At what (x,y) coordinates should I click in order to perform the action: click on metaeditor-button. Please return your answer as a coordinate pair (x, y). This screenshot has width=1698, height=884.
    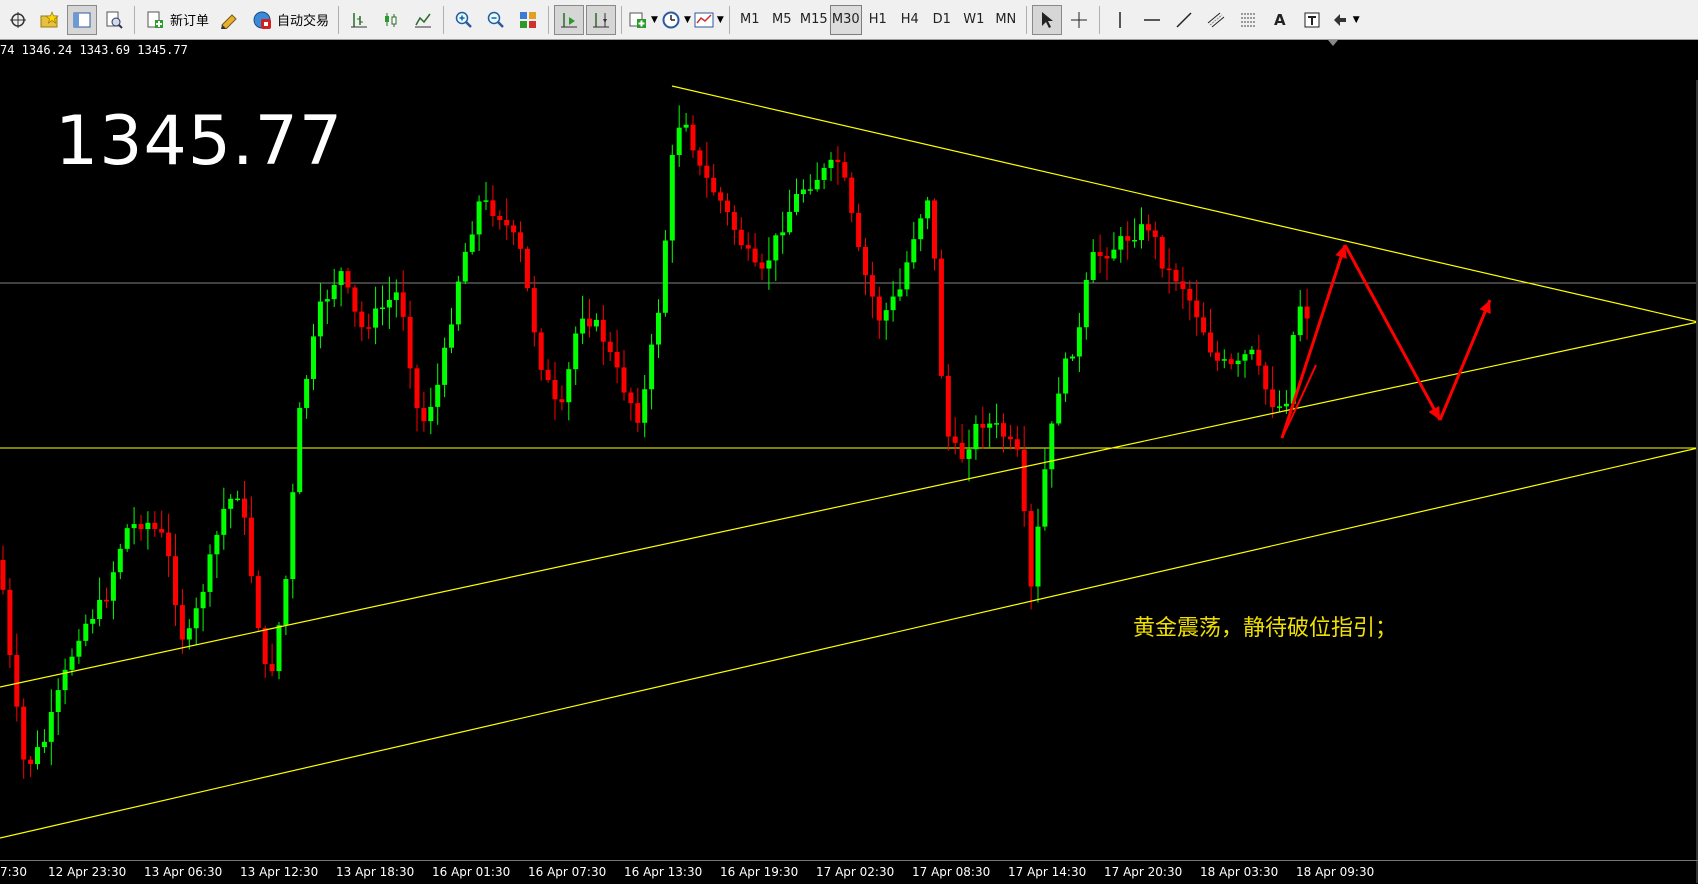
    Looking at the image, I should click on (230, 20).